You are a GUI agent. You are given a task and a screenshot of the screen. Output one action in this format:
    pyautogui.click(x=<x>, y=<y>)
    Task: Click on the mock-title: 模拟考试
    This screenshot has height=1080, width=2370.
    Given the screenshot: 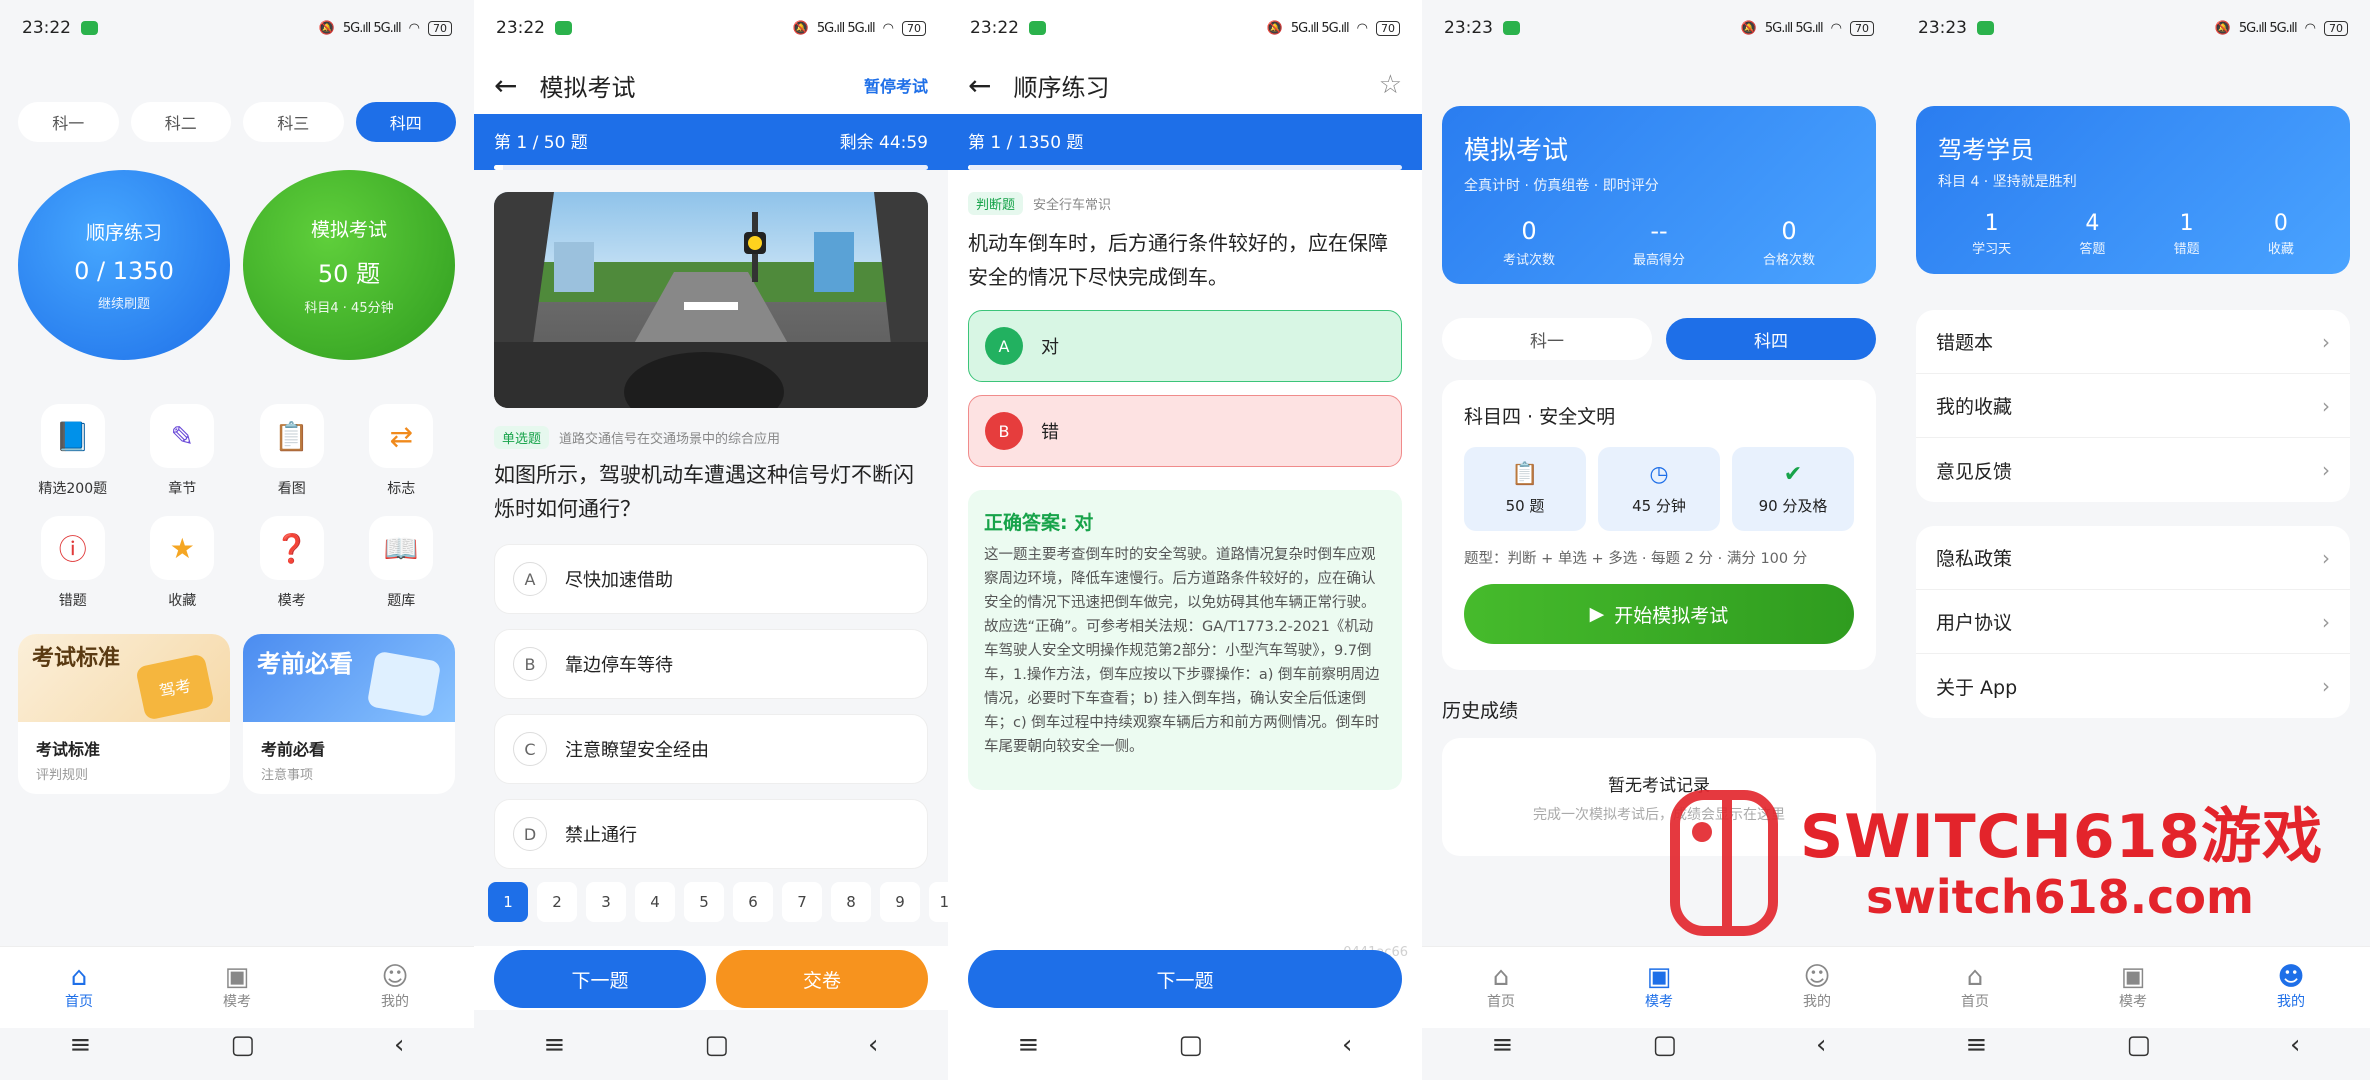 What is the action you would take?
    pyautogui.click(x=1516, y=151)
    